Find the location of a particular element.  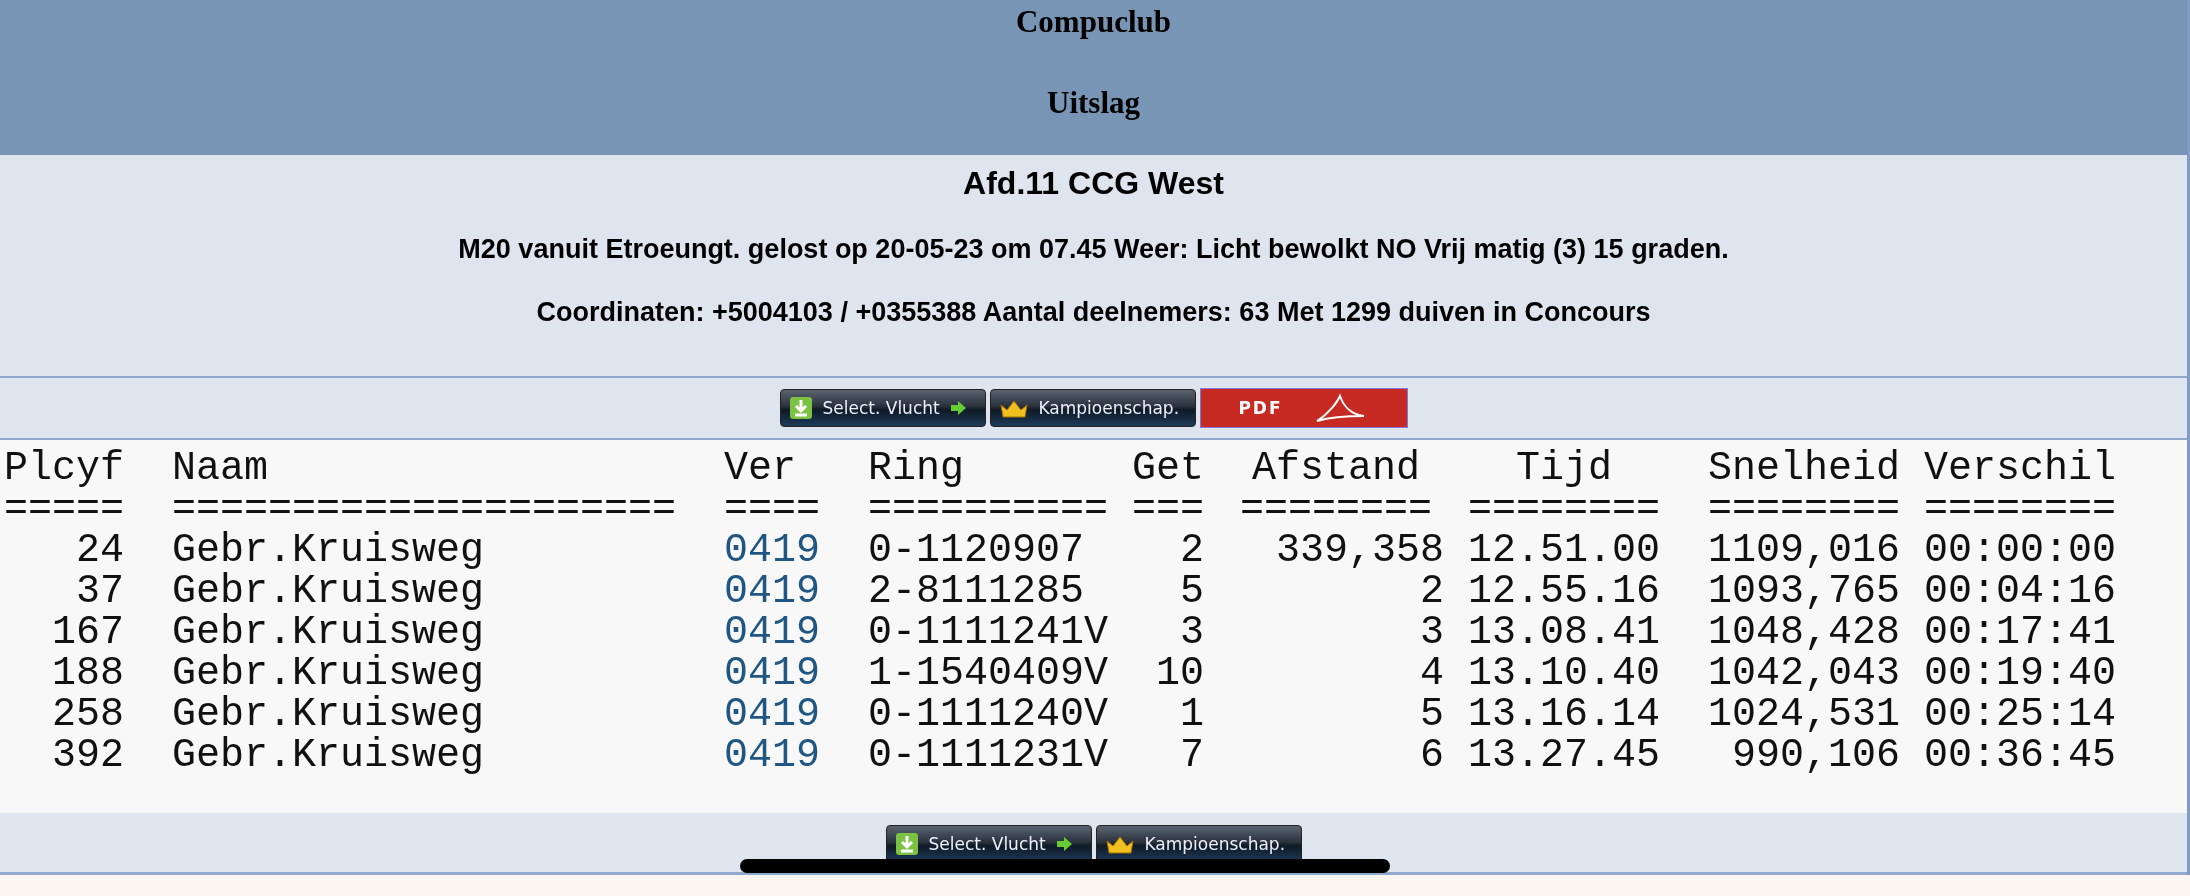

table-cell: 13.10.40 is located at coordinates (1564, 673).